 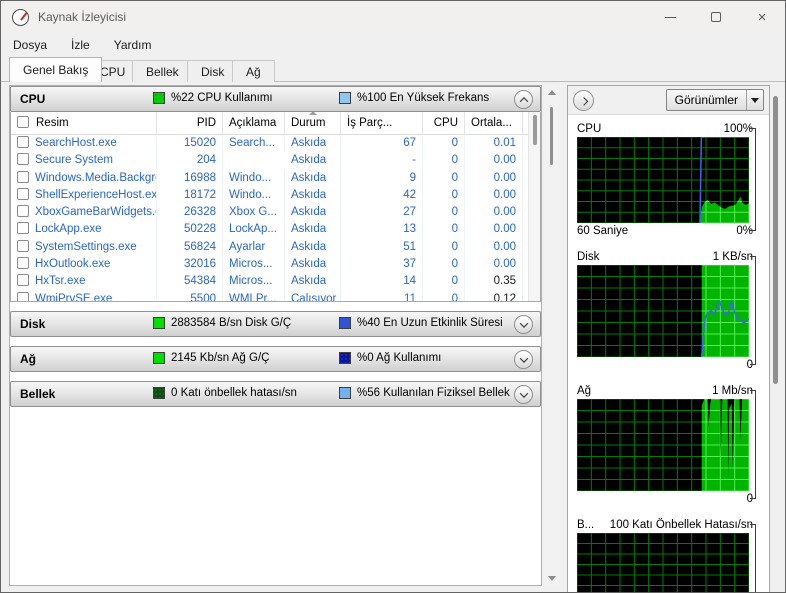 What do you see at coordinates (666, 444) in the screenshot?
I see `network-graph-block: Ağ 1 Mb/sn 0` at bounding box center [666, 444].